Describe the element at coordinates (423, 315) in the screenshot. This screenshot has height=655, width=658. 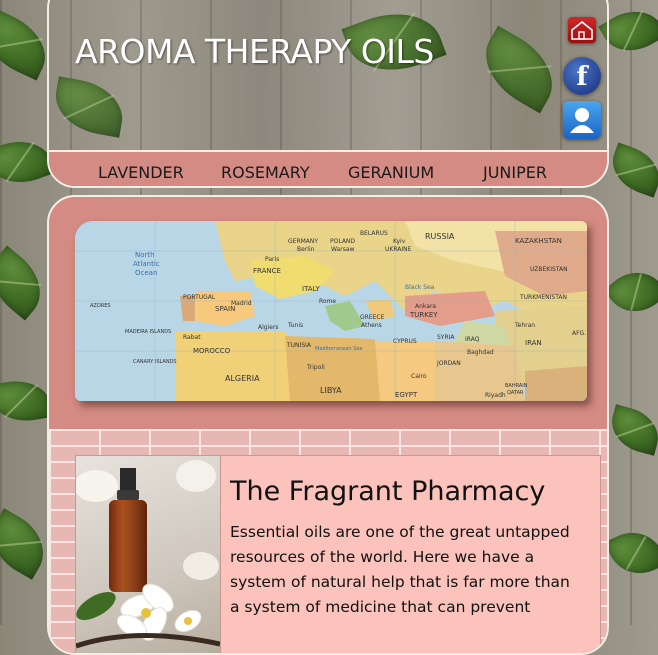
I see `map-label-turkey: TURKEY` at that location.